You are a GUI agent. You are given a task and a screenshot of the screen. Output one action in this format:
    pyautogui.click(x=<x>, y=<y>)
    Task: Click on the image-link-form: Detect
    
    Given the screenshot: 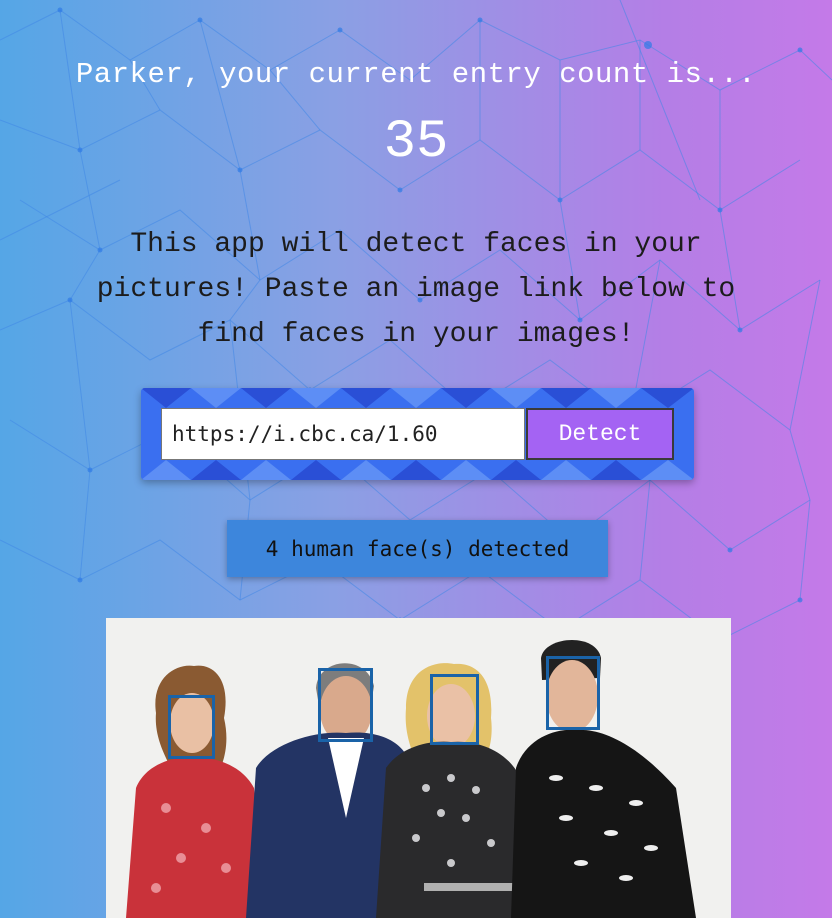 What is the action you would take?
    pyautogui.click(x=417, y=434)
    